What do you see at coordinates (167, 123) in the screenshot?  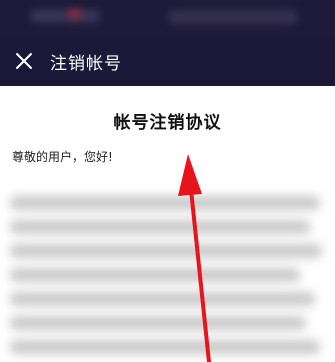 I see `agreement-title: 帐号注销协议` at bounding box center [167, 123].